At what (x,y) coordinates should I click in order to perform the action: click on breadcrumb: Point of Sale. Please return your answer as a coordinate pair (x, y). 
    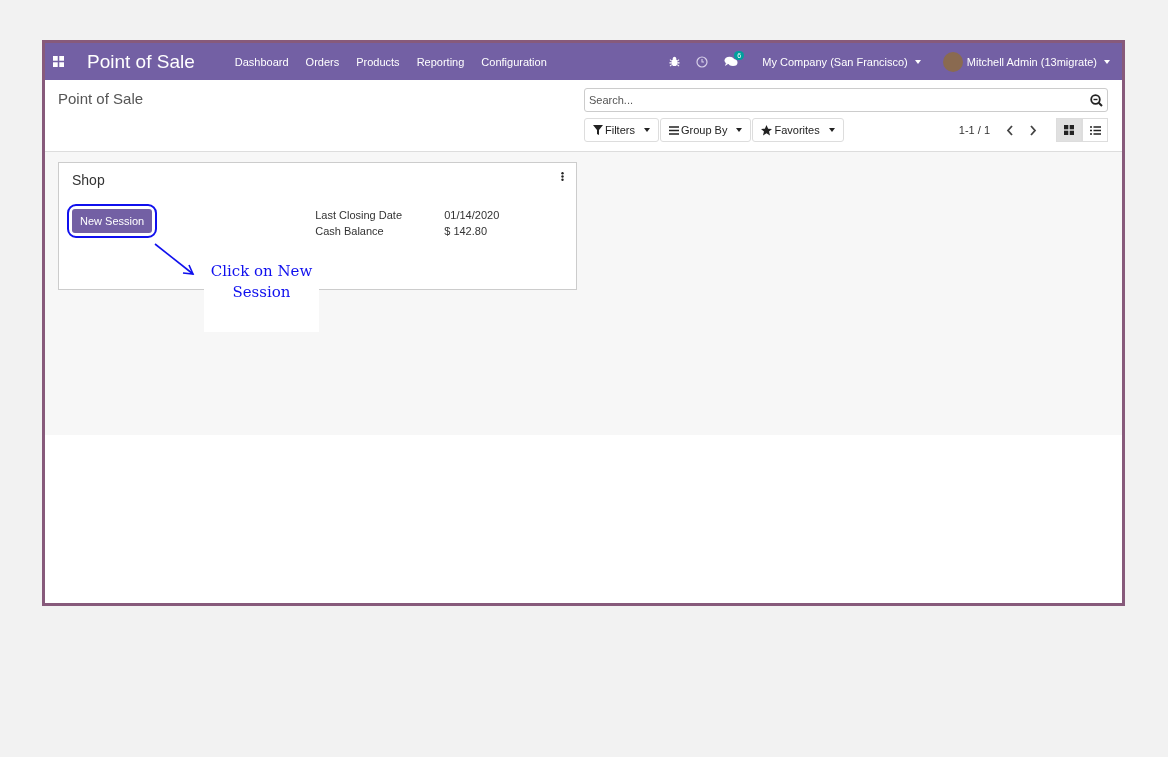
    Looking at the image, I should click on (101, 98).